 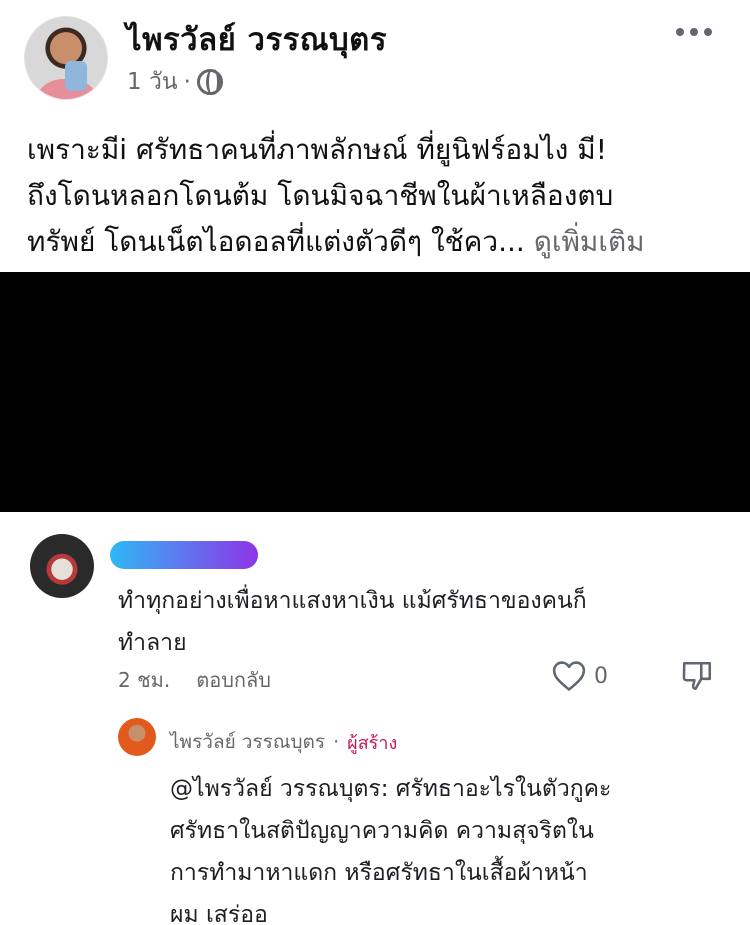 What do you see at coordinates (697, 676) in the screenshot?
I see `thumbs-down-icon` at bounding box center [697, 676].